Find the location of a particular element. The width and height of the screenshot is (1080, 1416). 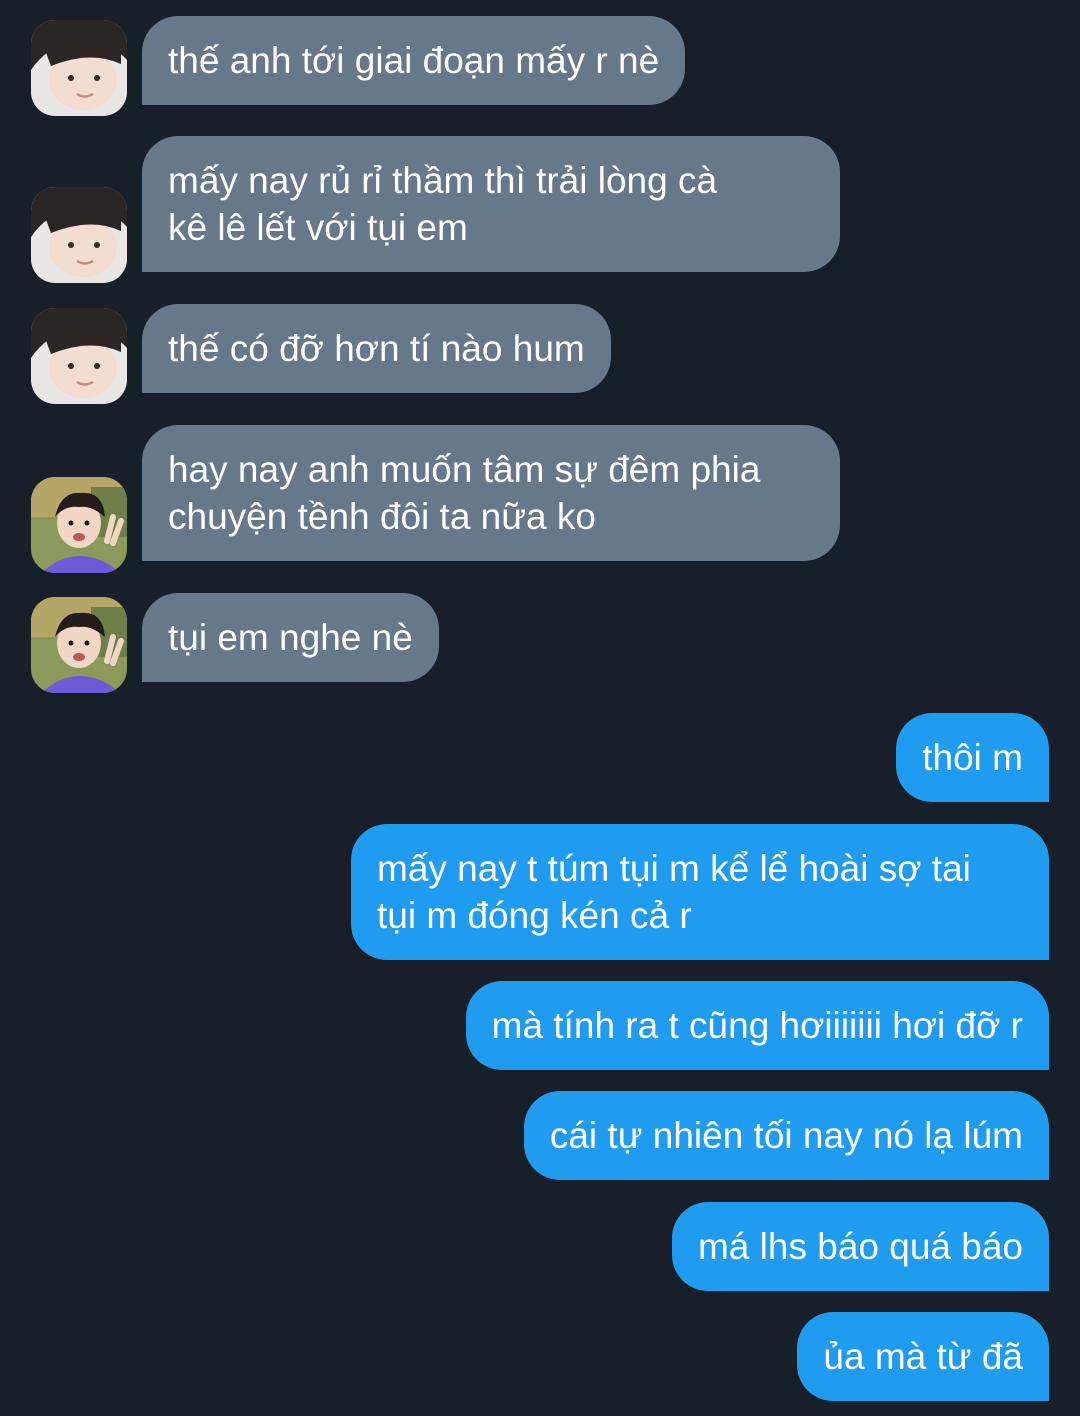

message-text: mà tính ra t cũng hơiiiiiii hơi đỡ r is located at coordinates (757, 1025).